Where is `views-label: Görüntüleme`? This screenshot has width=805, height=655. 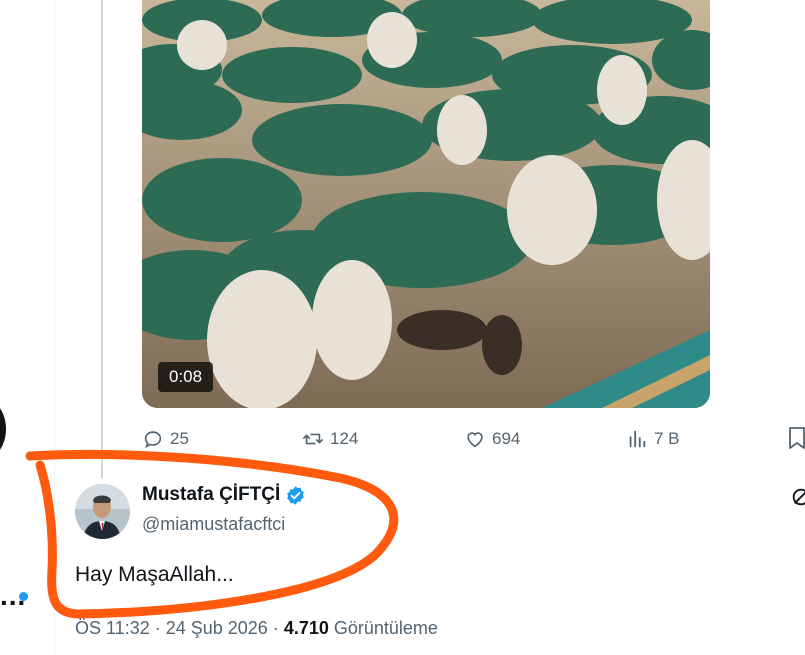 views-label: Görüntüleme is located at coordinates (383, 628).